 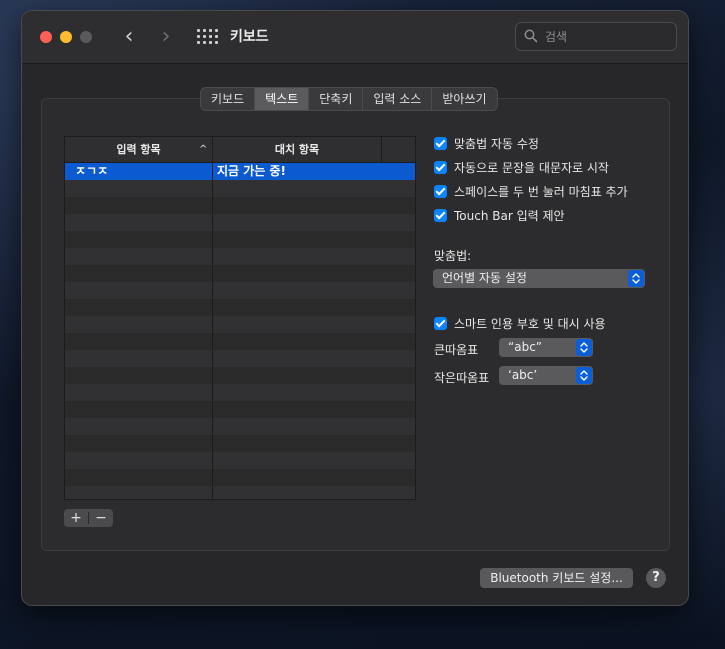 I want to click on double-space-period-label: 스페이스를 두 번 눌러 마침표 추가, so click(x=541, y=191).